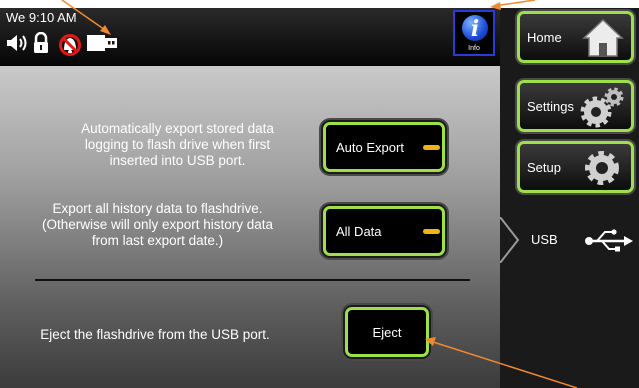  What do you see at coordinates (475, 28) in the screenshot?
I see `info-icon: i` at bounding box center [475, 28].